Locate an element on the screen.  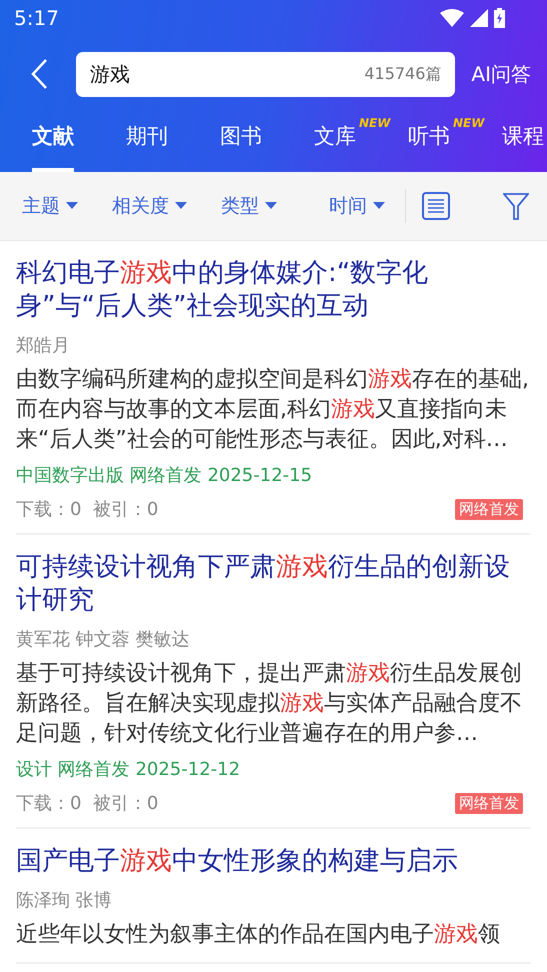
filter-icon is located at coordinates (516, 206).